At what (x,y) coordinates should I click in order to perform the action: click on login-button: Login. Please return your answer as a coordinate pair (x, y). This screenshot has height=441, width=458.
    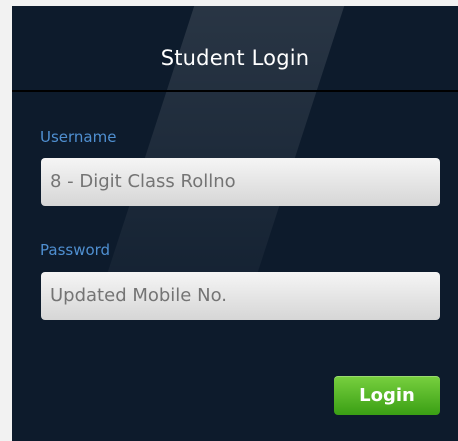
    Looking at the image, I should click on (387, 395).